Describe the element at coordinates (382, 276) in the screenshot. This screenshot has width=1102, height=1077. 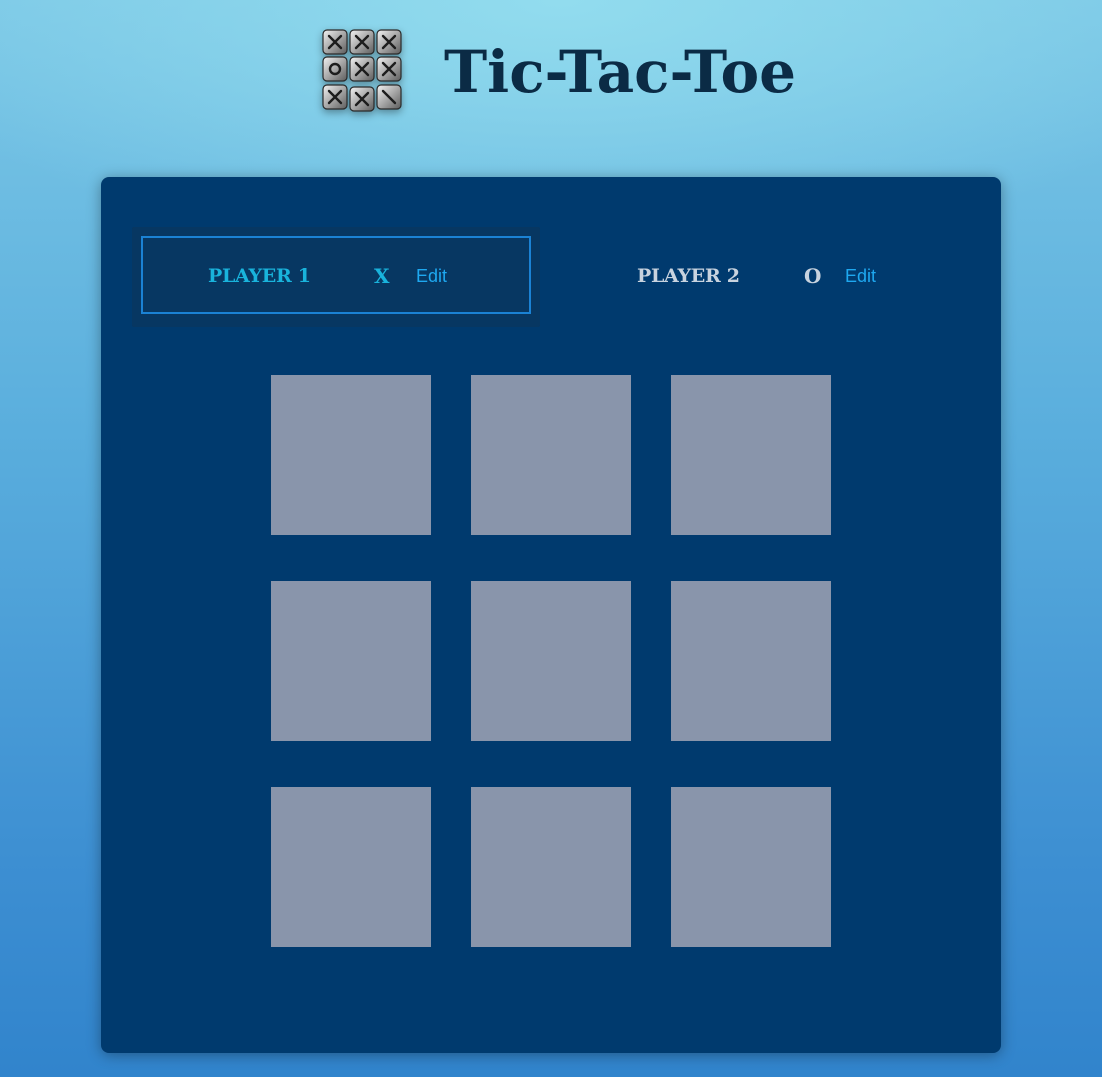
I see `player-1-symbol: X` at that location.